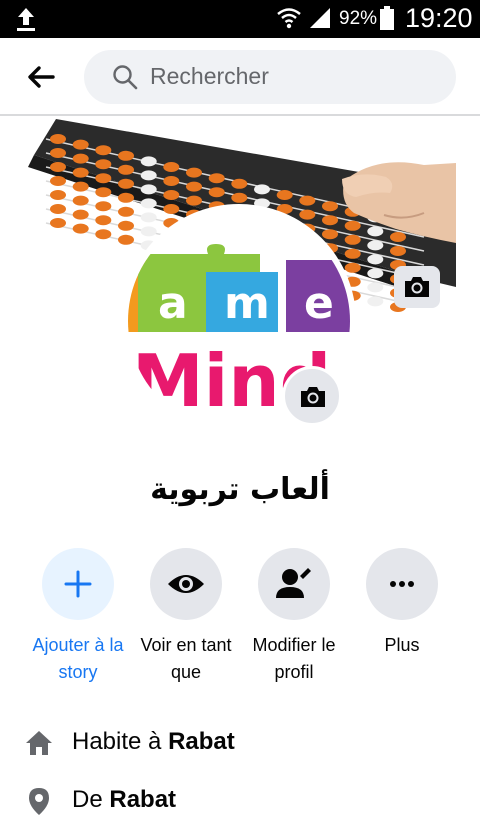  Describe the element at coordinates (270, 77) in the screenshot. I see `search-input: Rechercher` at that location.